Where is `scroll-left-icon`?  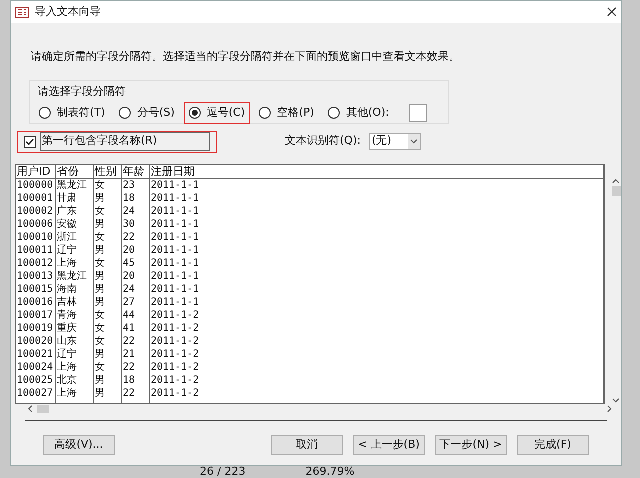
scroll-left-icon is located at coordinates (30, 408).